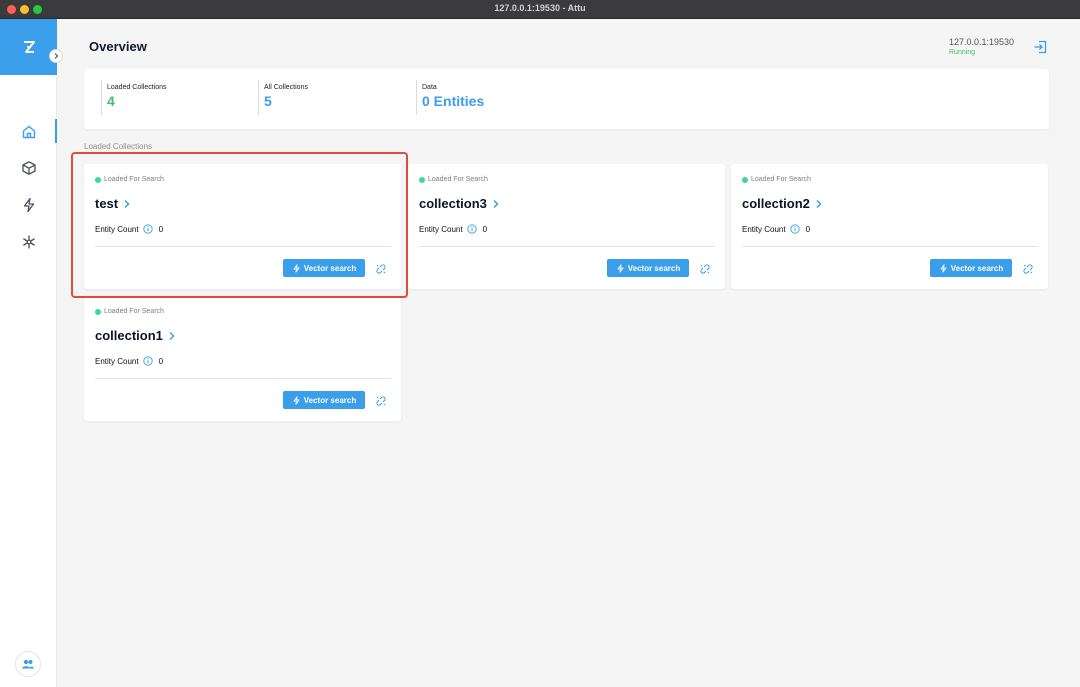 This screenshot has width=1080, height=687. I want to click on stat-label: Loaded Collections, so click(137, 87).